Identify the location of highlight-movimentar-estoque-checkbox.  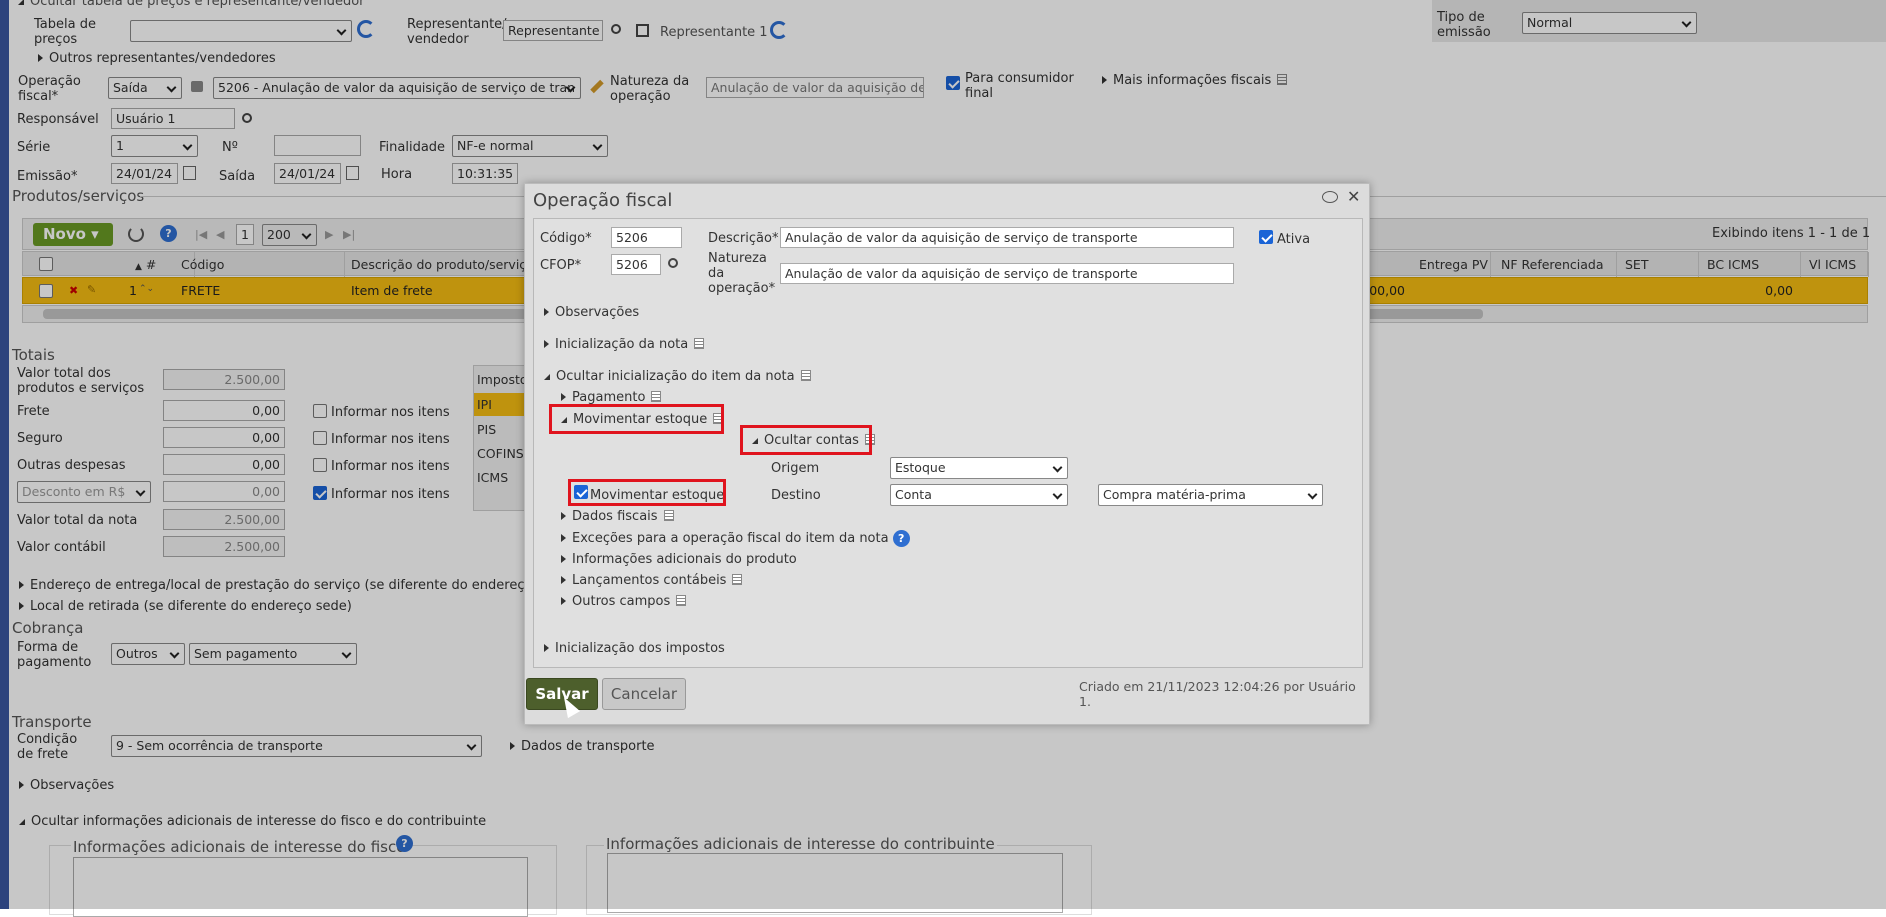
(647, 492).